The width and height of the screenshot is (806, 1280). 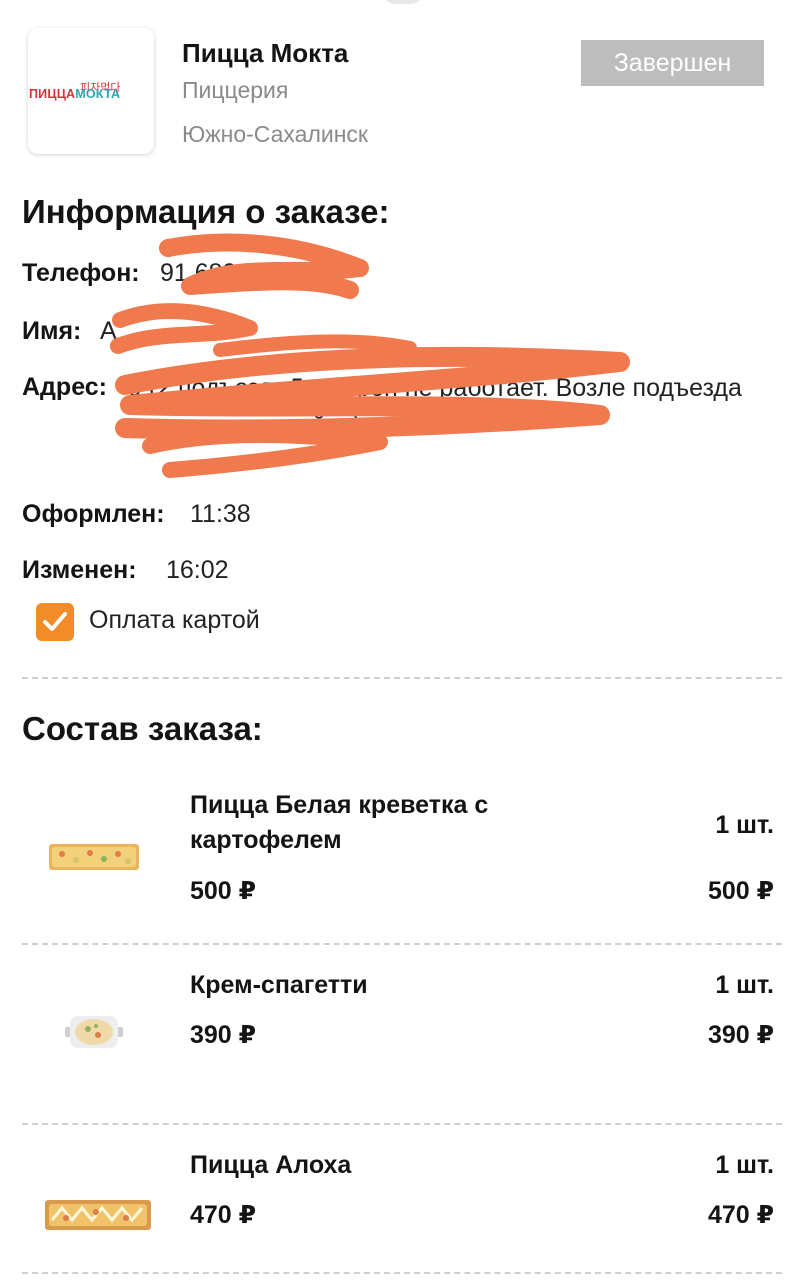 What do you see at coordinates (108, 331) in the screenshot?
I see `customer-name-value: А` at bounding box center [108, 331].